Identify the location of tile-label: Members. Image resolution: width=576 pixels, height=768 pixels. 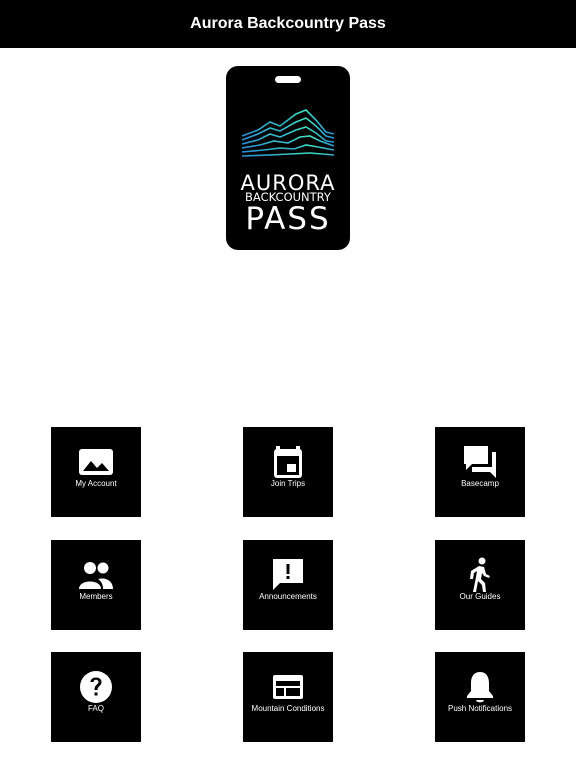
(96, 596).